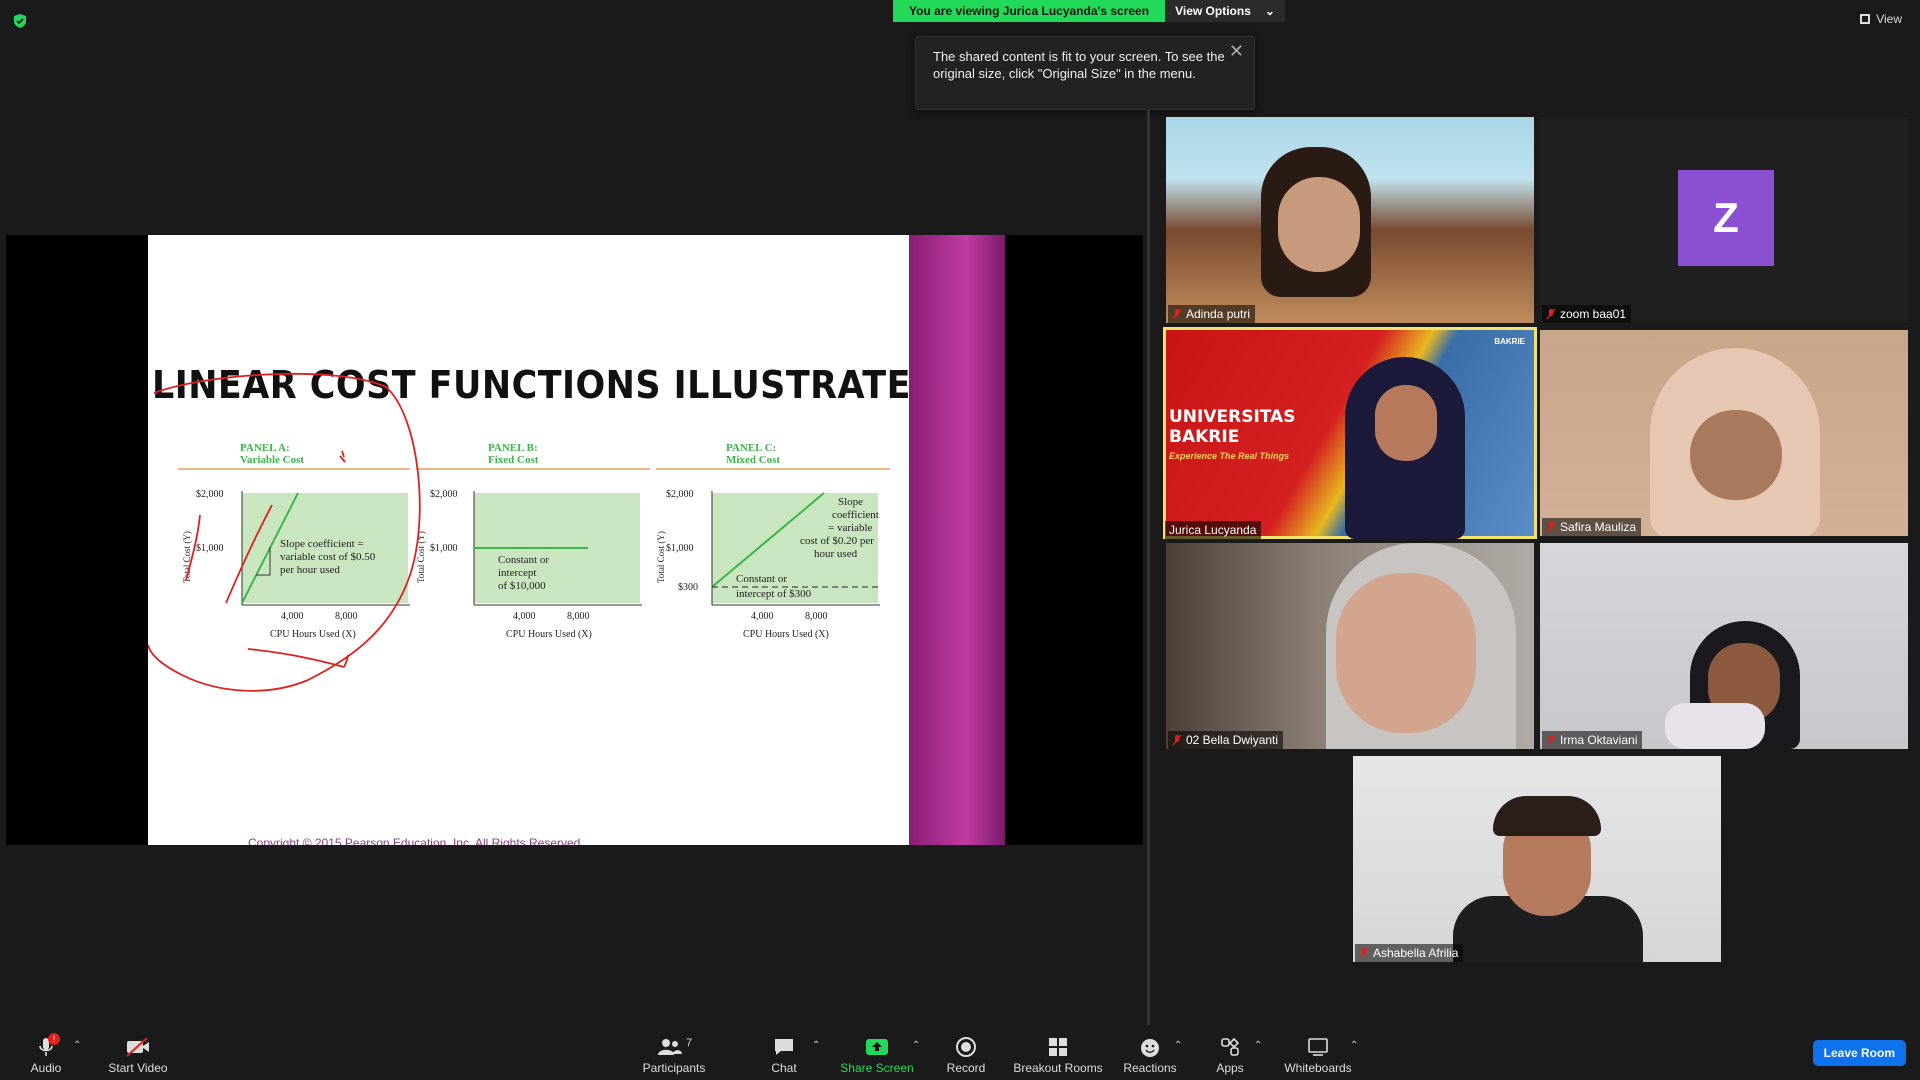 The image size is (1920, 1080). I want to click on participant-name-tag: 02 Bella Dwiyanti, so click(1226, 740).